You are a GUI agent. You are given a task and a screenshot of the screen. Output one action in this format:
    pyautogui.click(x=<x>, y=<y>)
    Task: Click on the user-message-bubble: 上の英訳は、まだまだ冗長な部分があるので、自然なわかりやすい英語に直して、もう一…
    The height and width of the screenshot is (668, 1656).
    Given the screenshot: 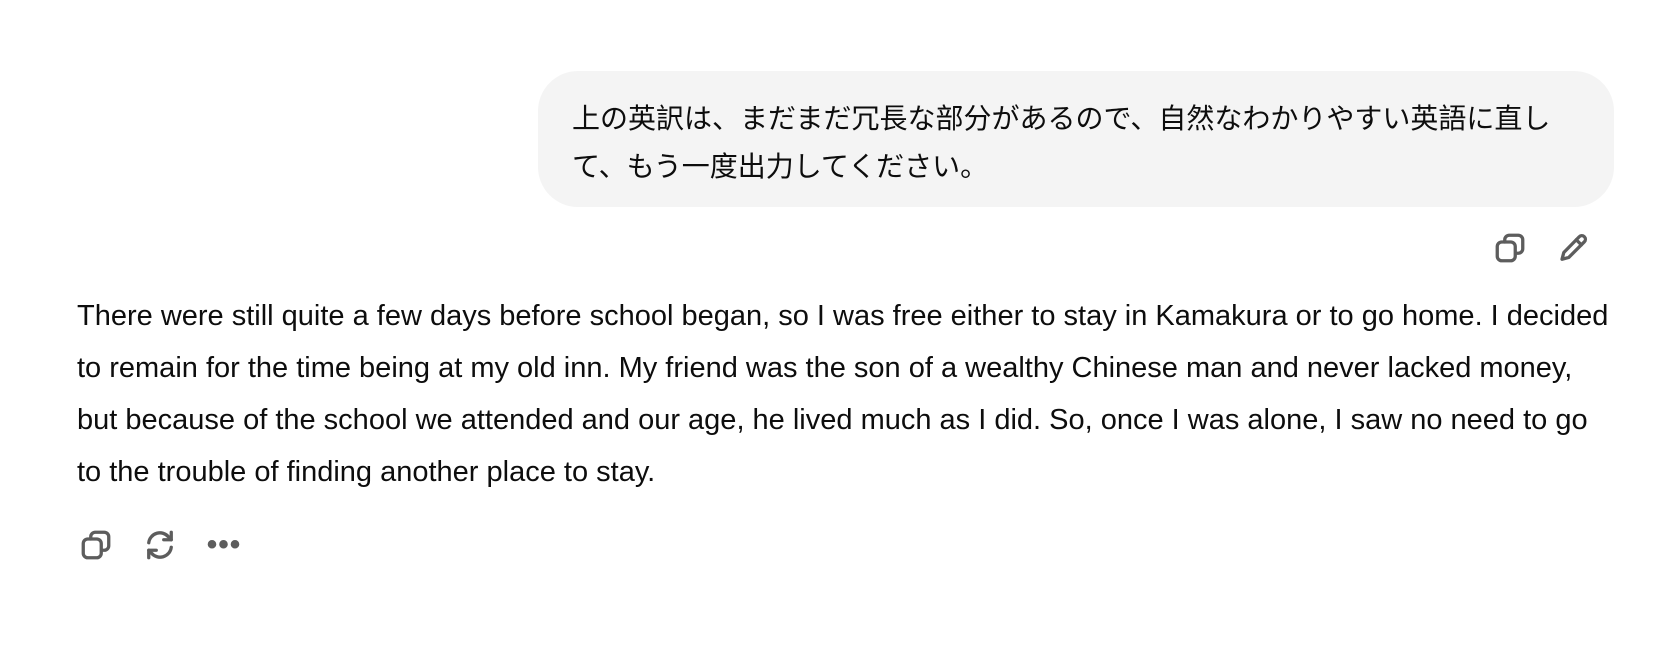 What is the action you would take?
    pyautogui.click(x=1076, y=139)
    